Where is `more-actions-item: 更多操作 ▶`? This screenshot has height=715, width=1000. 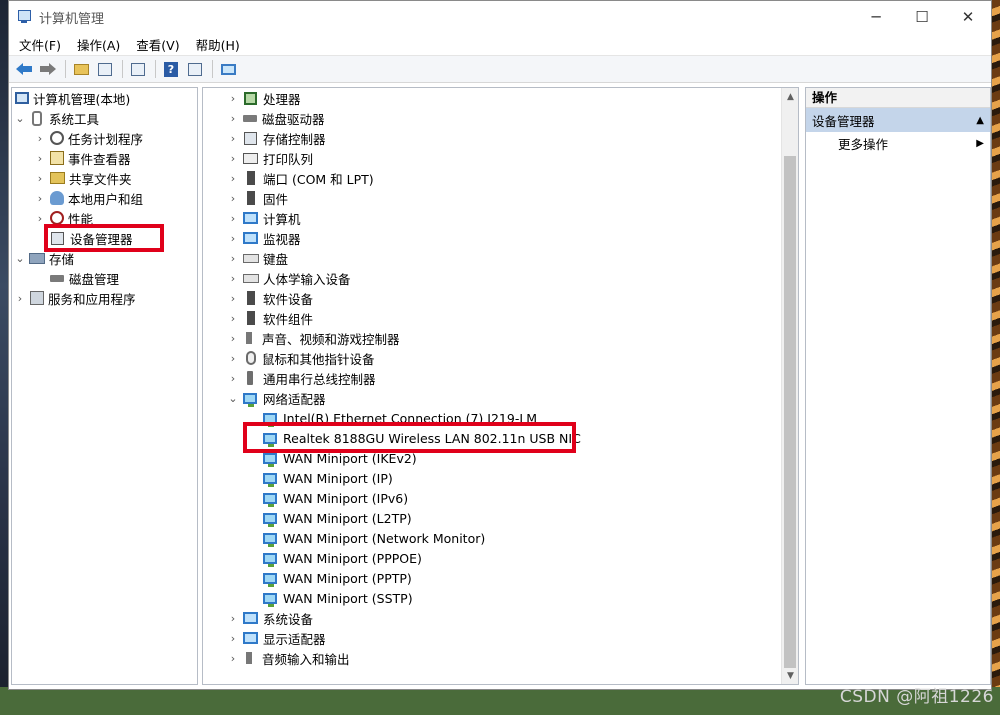
more-actions-item: 更多操作 ▶ is located at coordinates (898, 143).